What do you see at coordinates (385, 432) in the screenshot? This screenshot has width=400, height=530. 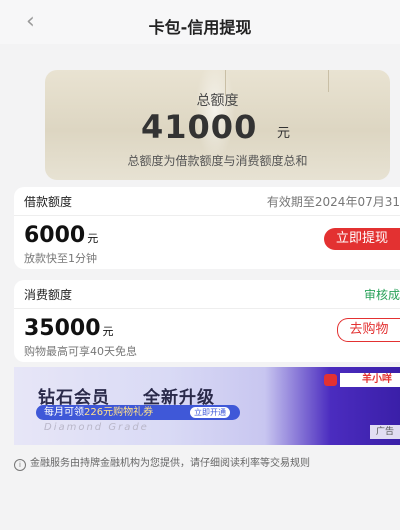 I see `ad-label: 广告` at bounding box center [385, 432].